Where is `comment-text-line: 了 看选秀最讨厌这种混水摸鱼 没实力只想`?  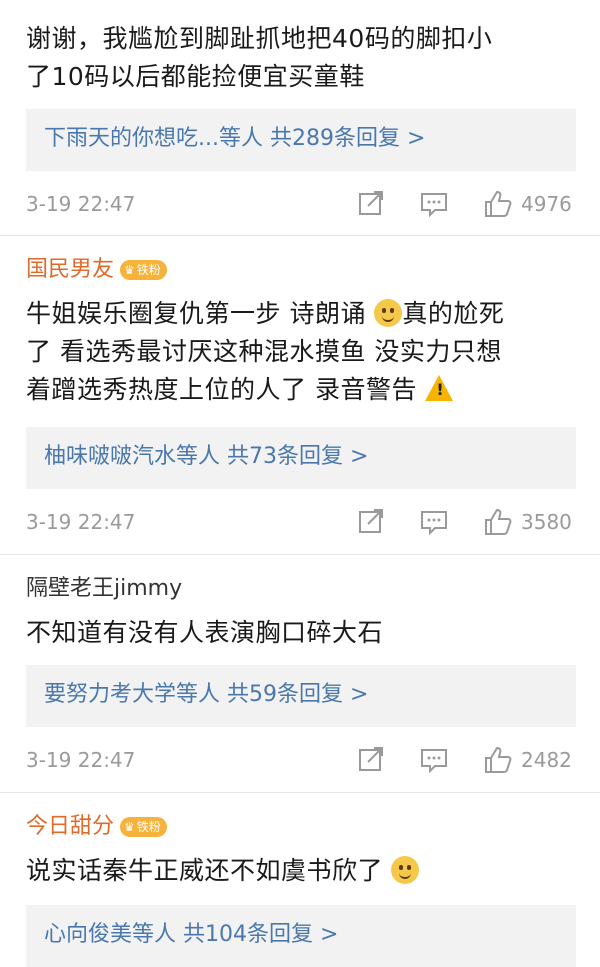
comment-text-line: 了 看选秀最讨厌这种混水摸鱼 没实力只想 is located at coordinates (264, 351).